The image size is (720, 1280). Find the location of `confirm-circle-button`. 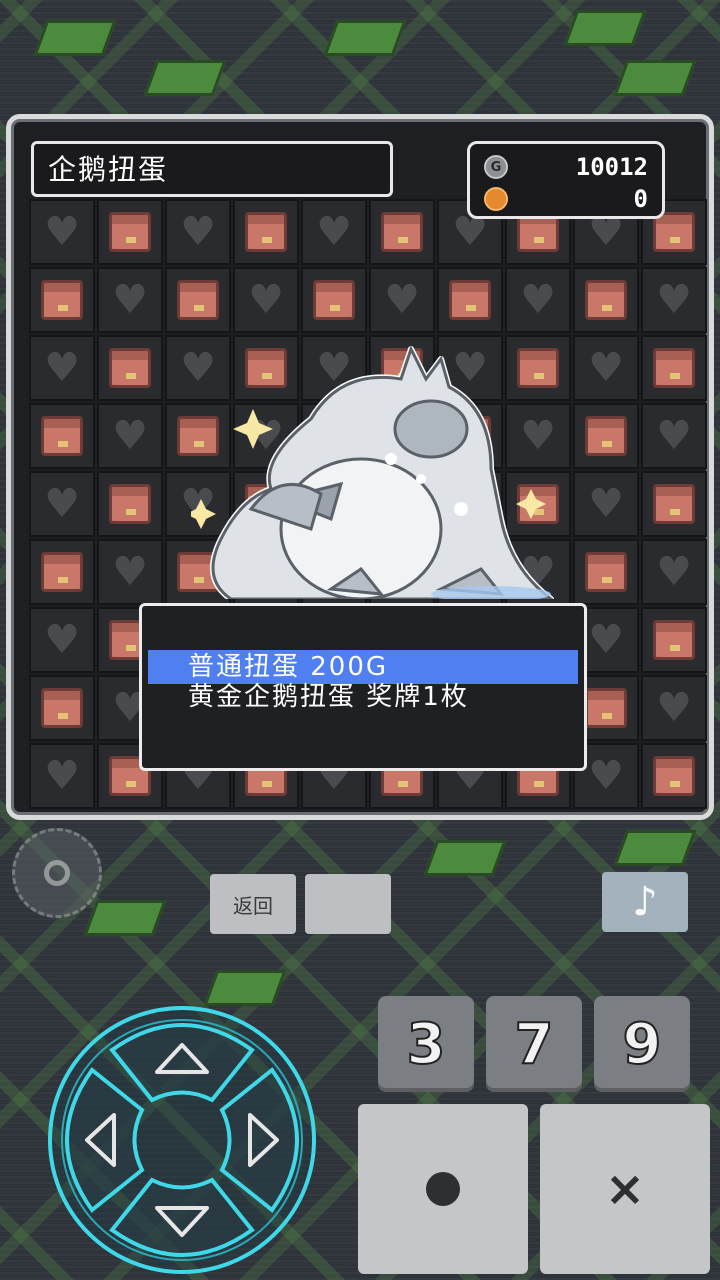

confirm-circle-button is located at coordinates (443, 1189).